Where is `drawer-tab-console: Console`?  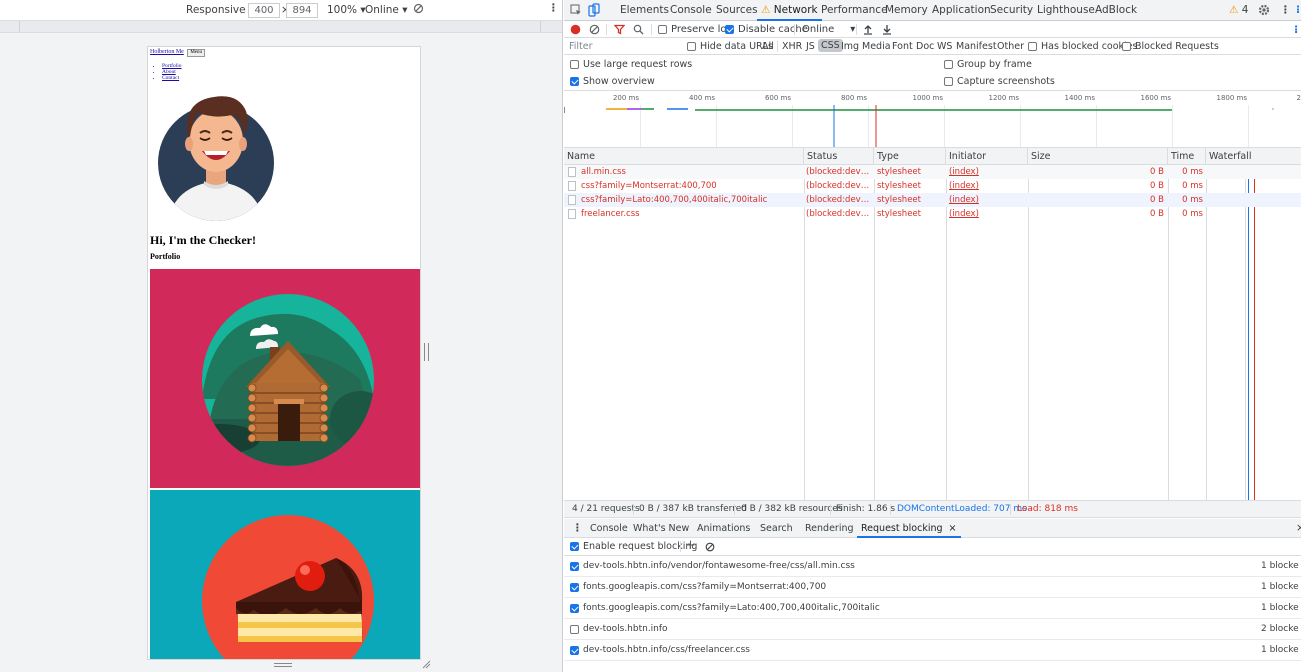 drawer-tab-console: Console is located at coordinates (609, 528).